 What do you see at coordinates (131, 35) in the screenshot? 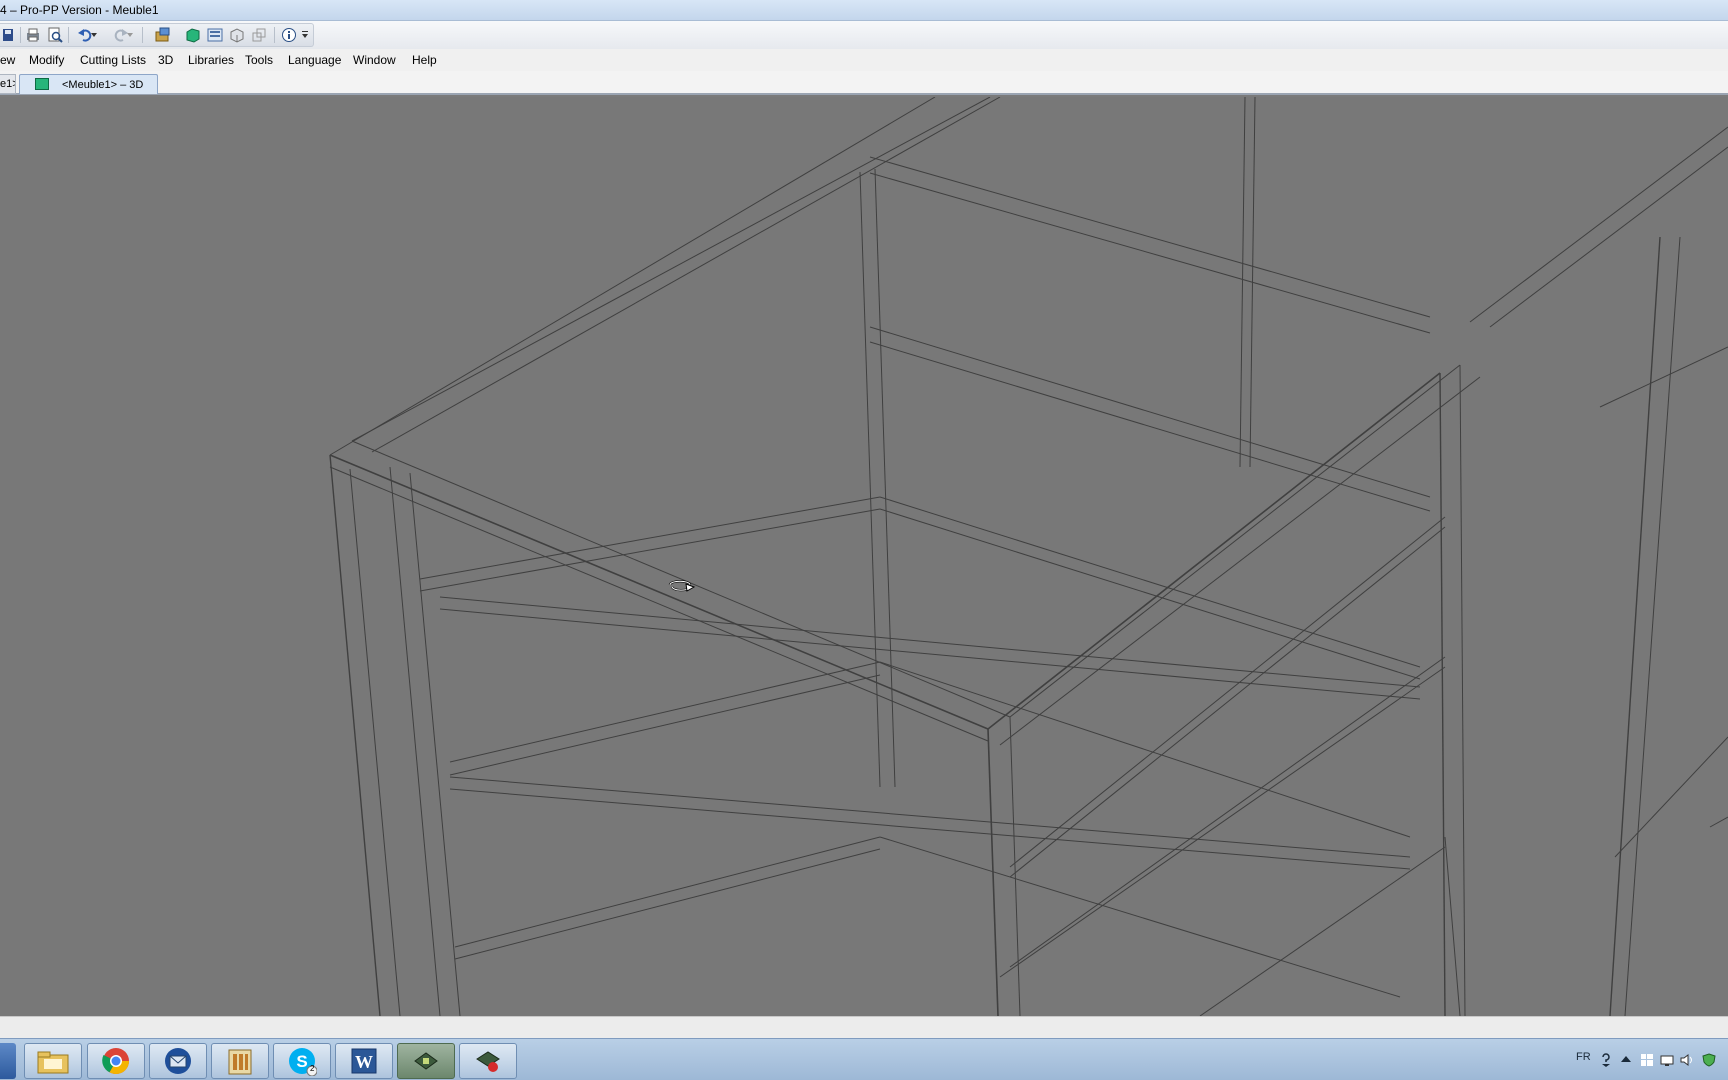
I see `redo-dropdown-icon` at bounding box center [131, 35].